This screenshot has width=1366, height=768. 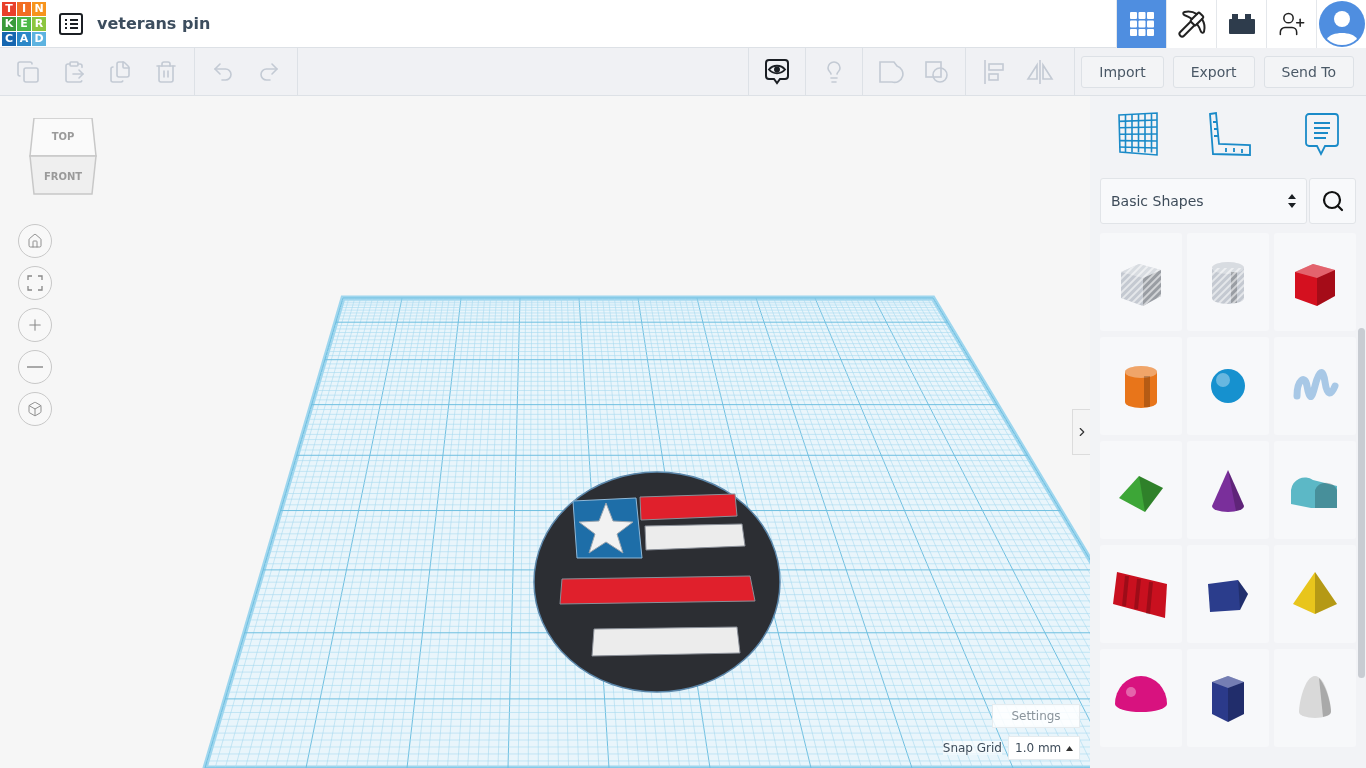 I want to click on zoom-in-icon, so click(x=35, y=325).